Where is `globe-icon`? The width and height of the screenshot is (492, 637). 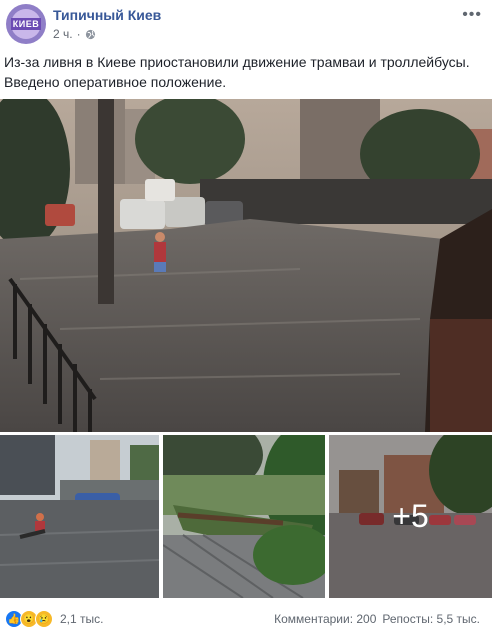 globe-icon is located at coordinates (90, 34).